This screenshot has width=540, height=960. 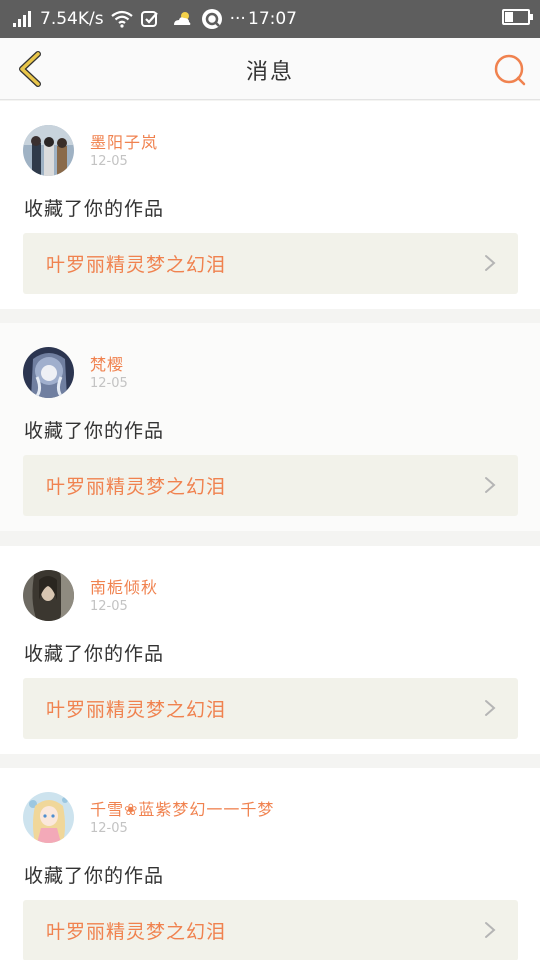 I want to click on app-notification-icon, so click(x=211, y=19).